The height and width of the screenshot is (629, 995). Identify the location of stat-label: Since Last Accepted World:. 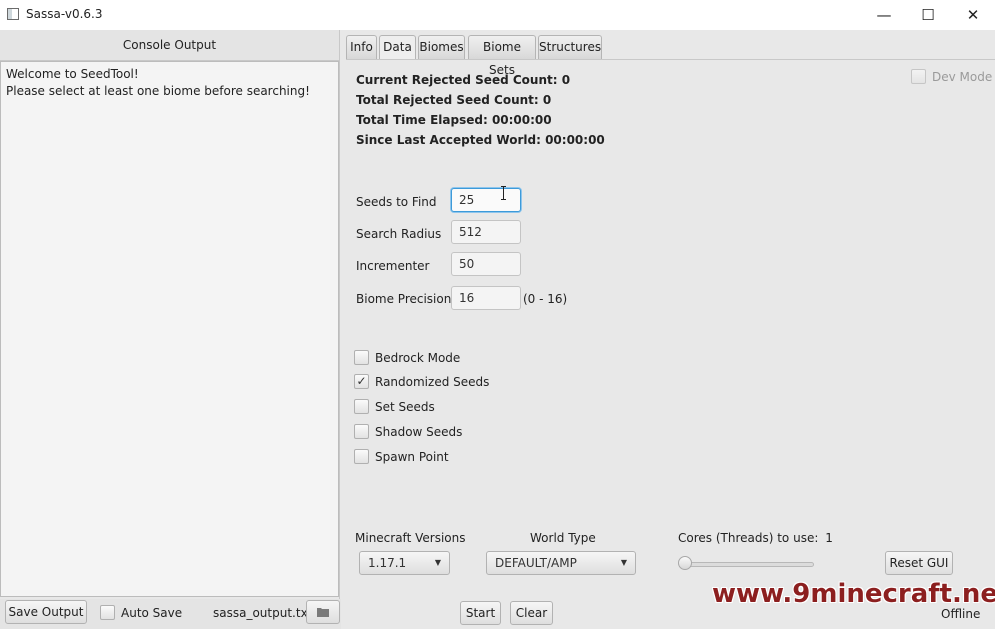
(448, 140).